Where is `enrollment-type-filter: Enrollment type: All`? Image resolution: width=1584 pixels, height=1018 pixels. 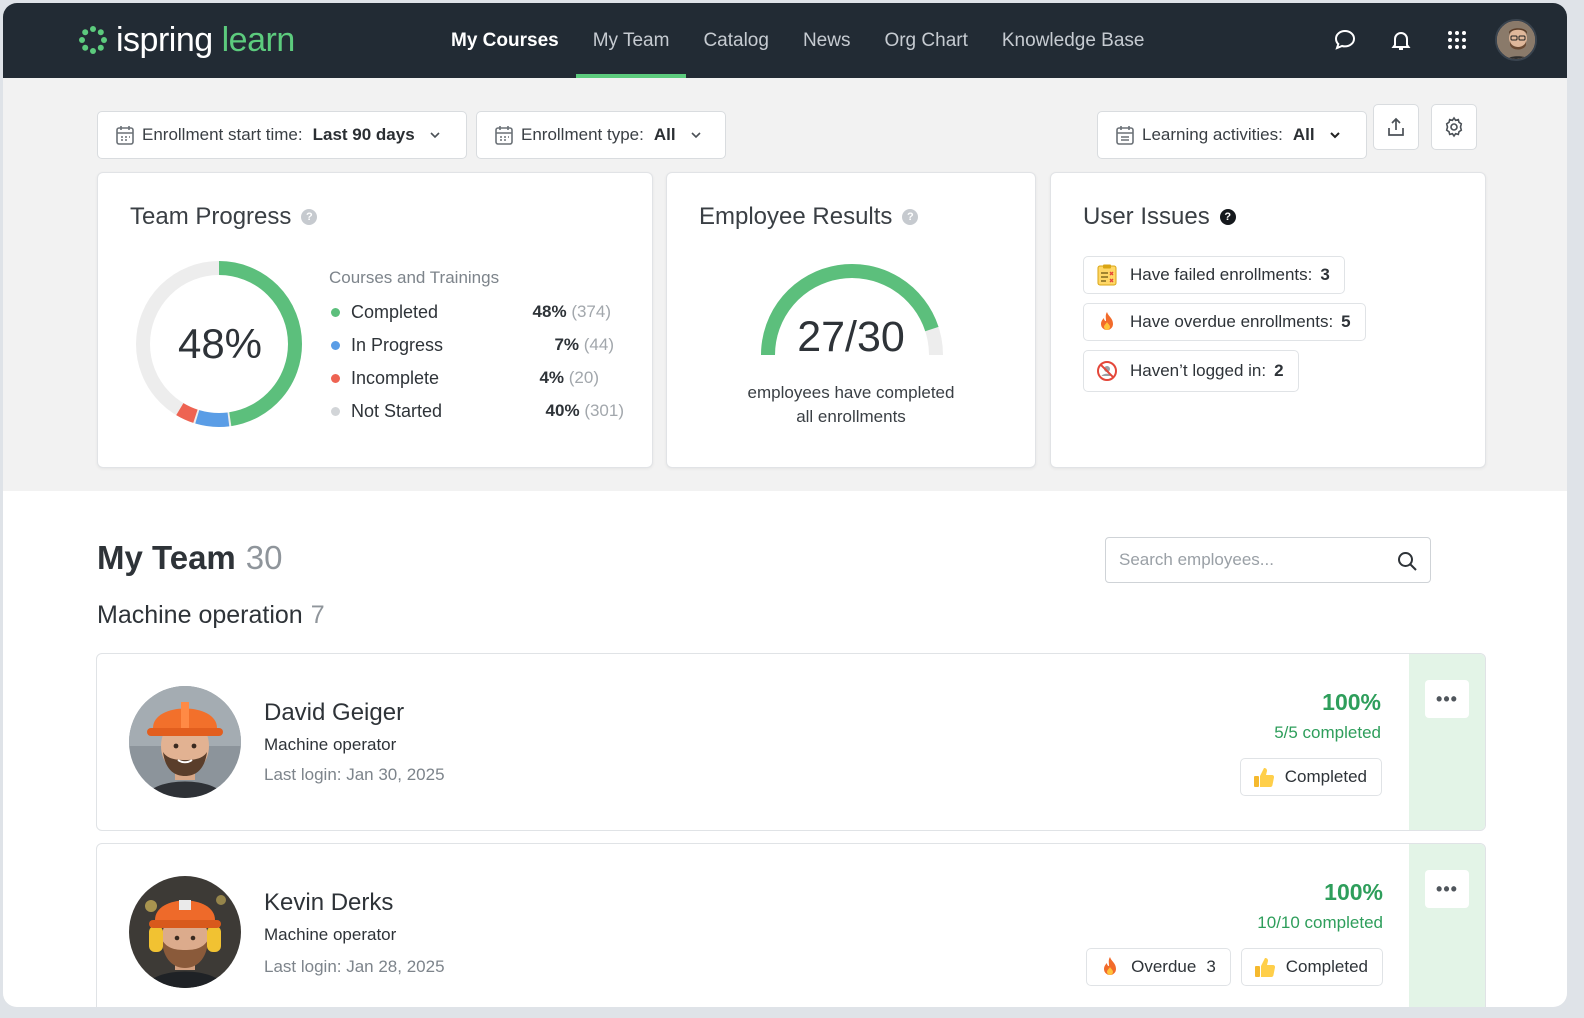 enrollment-type-filter: Enrollment type: All is located at coordinates (601, 135).